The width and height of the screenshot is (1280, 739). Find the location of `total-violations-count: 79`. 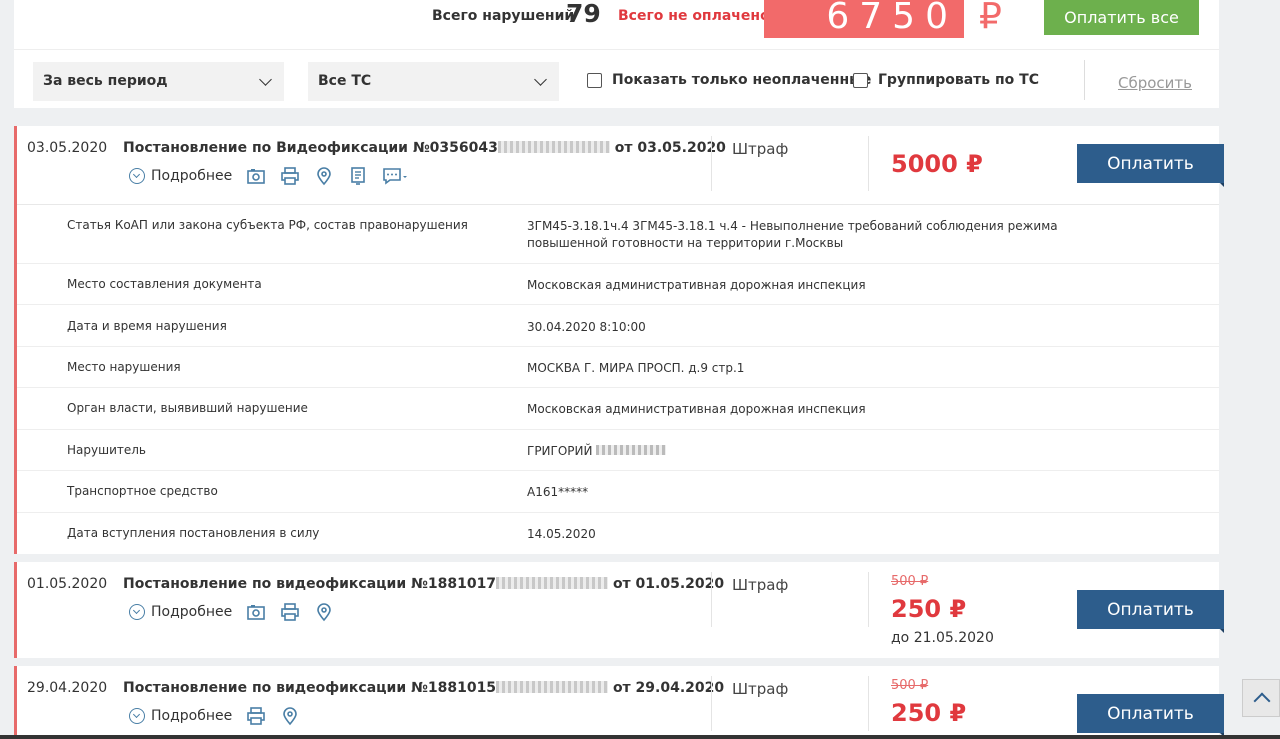

total-violations-count: 79 is located at coordinates (583, 14).